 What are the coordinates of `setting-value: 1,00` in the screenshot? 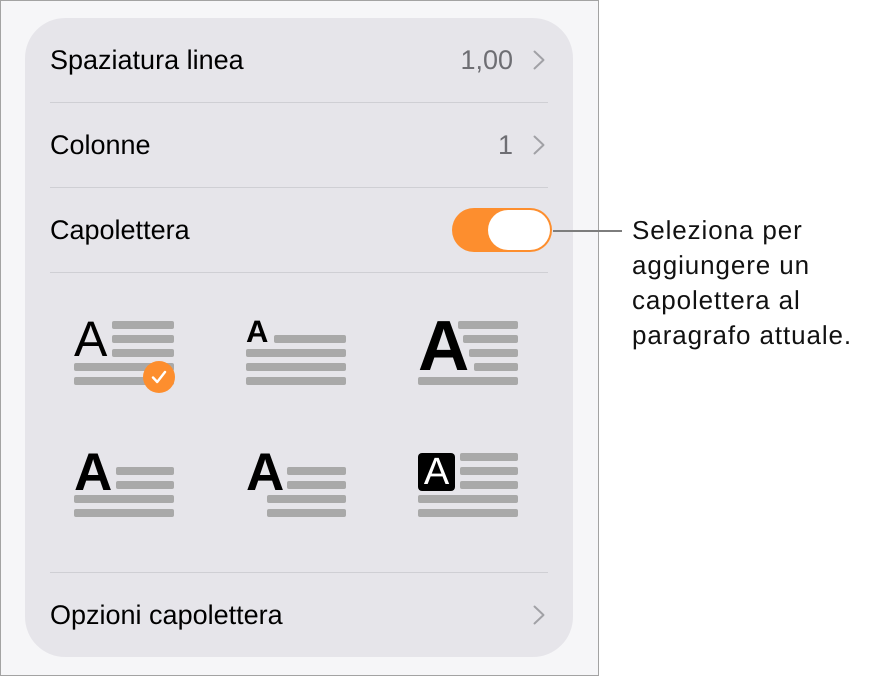 It's located at (486, 60).